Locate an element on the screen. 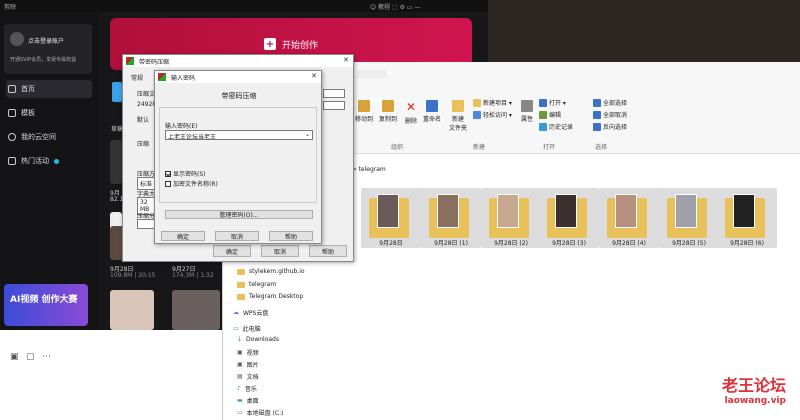 The height and width of the screenshot is (420, 800). cloud-icon is located at coordinates (12, 137).